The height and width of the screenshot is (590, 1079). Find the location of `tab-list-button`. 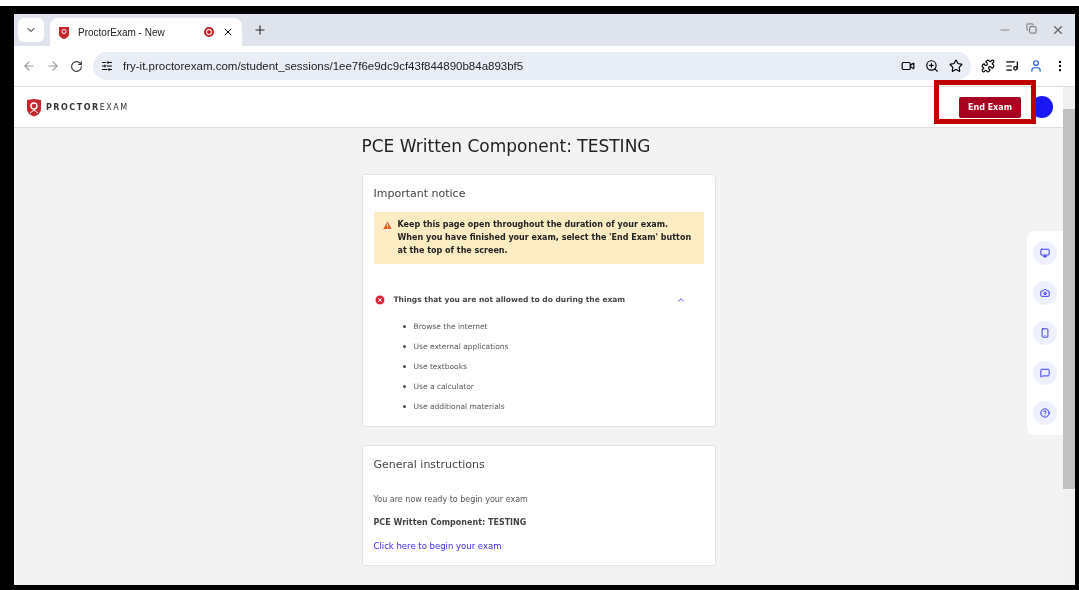

tab-list-button is located at coordinates (31, 30).